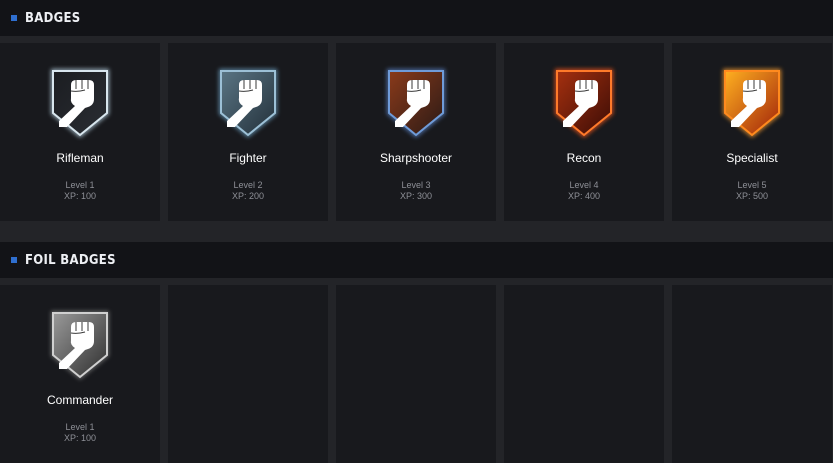  What do you see at coordinates (80, 158) in the screenshot?
I see `badge-name: Rifleman` at bounding box center [80, 158].